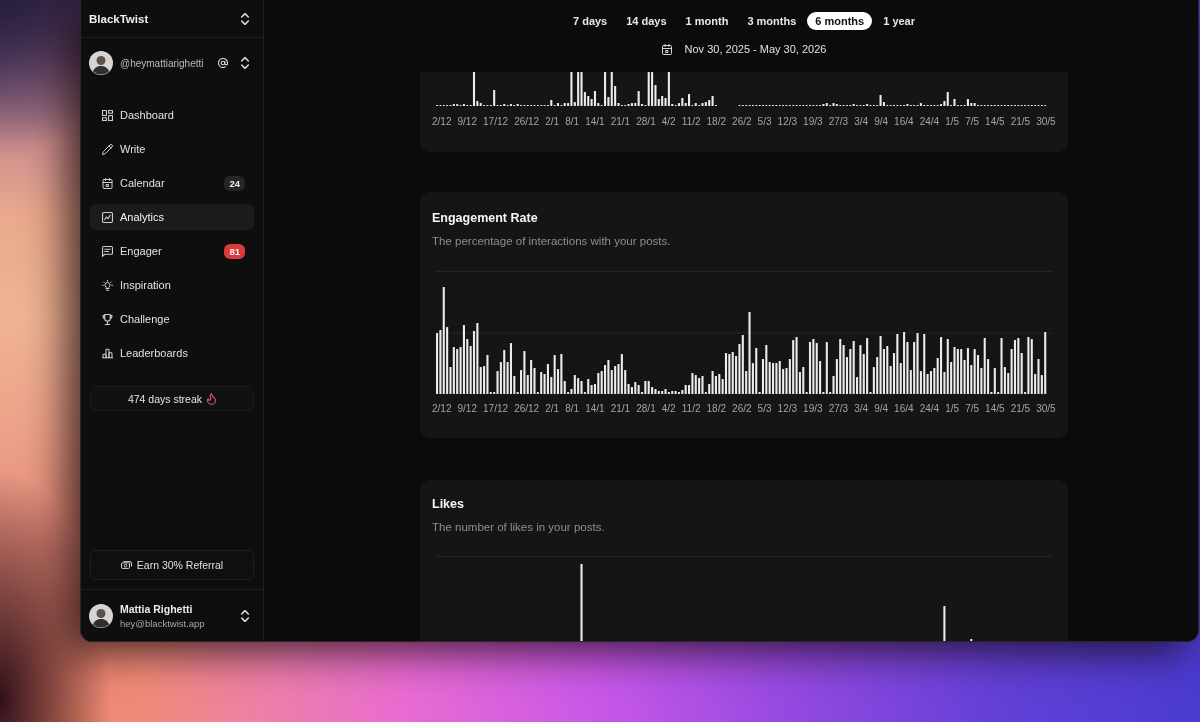  Describe the element at coordinates (172, 353) in the screenshot. I see `nav-item: Leaderboards` at that location.